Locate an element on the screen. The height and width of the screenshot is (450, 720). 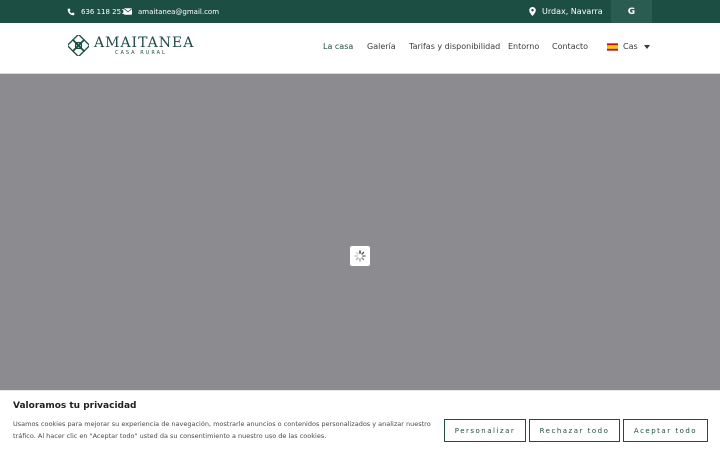
logo-title: AMAITANEA is located at coordinates (144, 42).